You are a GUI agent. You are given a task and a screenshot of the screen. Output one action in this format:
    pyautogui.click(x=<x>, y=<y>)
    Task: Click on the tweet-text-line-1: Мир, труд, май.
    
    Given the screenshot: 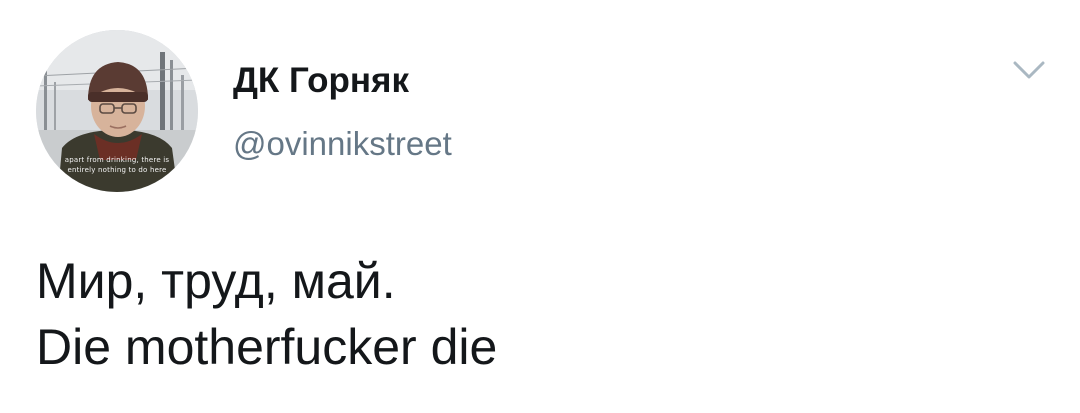 What is the action you would take?
    pyautogui.click(x=216, y=281)
    